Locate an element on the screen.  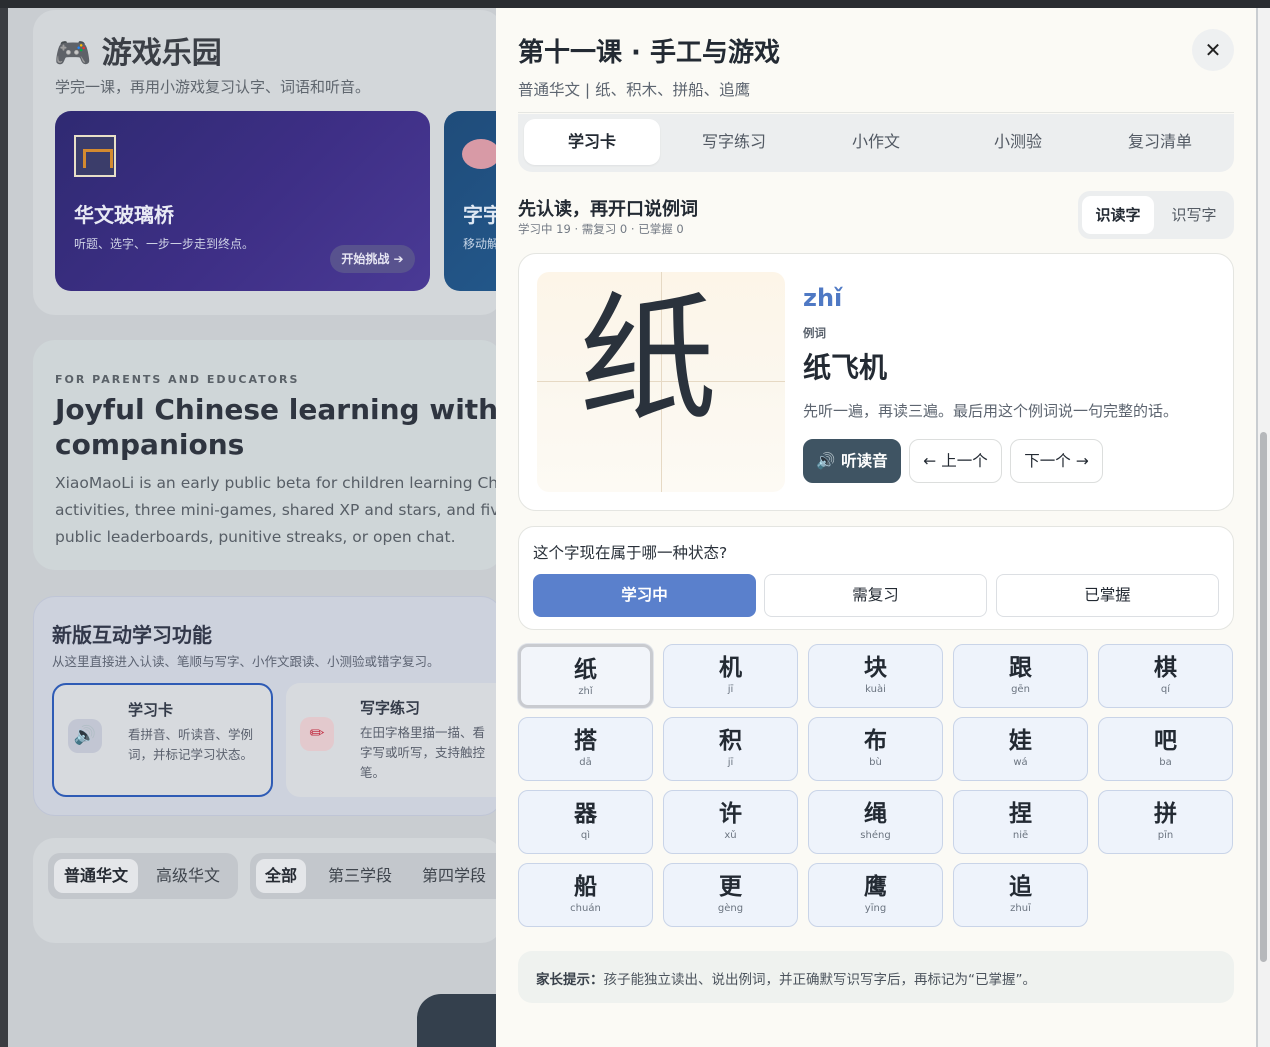
character-hanzi: 鹰 is located at coordinates (875, 887).